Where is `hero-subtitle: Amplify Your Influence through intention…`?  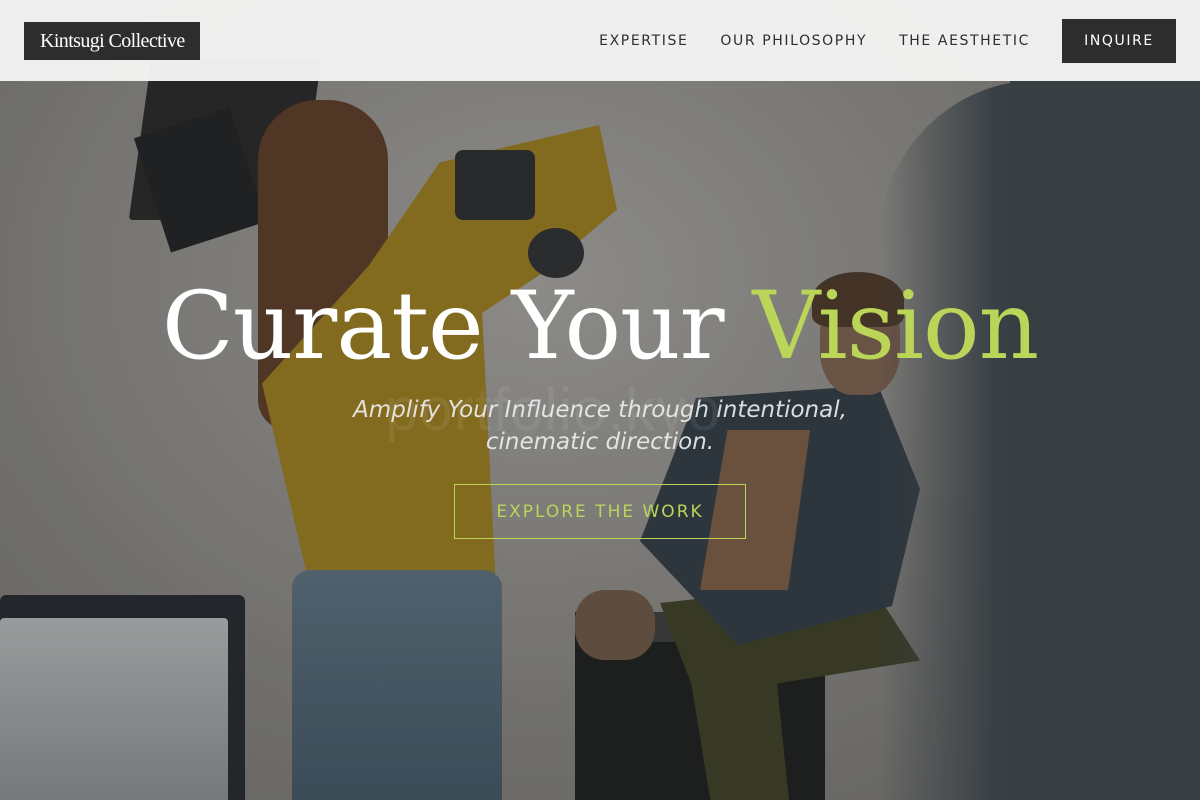 hero-subtitle: Amplify Your Influence through intention… is located at coordinates (600, 426).